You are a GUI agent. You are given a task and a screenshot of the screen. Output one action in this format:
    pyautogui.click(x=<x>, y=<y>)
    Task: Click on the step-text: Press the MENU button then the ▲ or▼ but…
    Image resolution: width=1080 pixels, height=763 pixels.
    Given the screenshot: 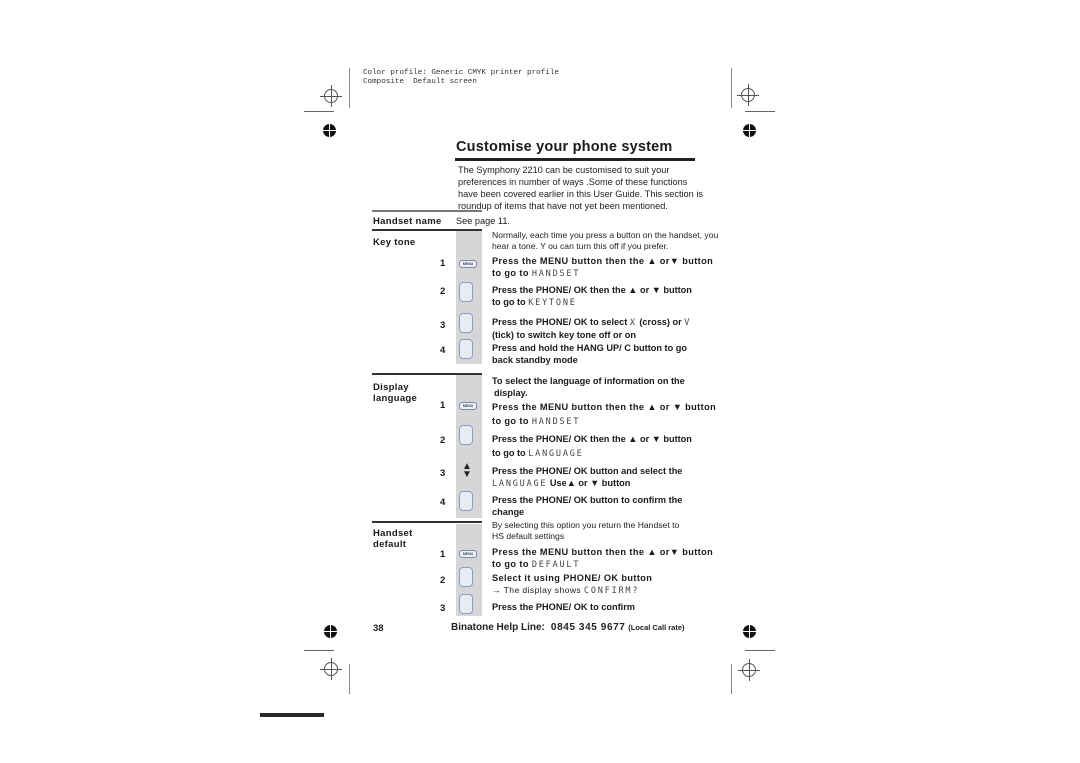 What is the action you would take?
    pyautogui.click(x=607, y=268)
    